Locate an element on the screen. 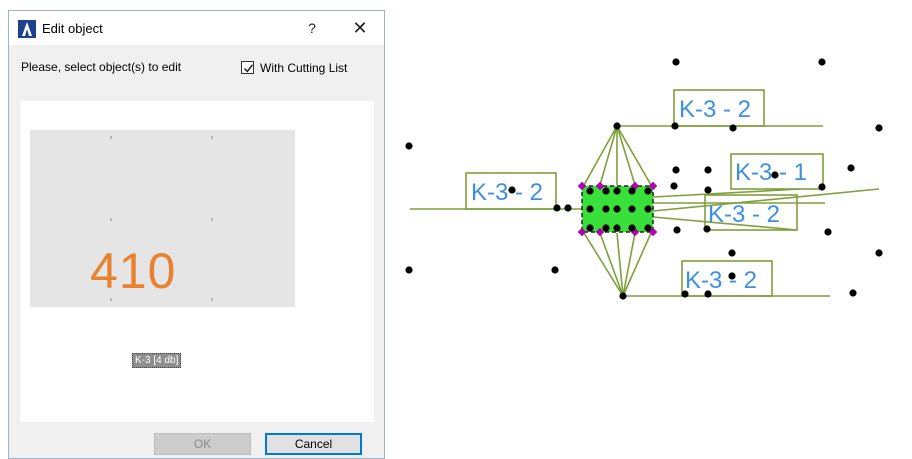  cutting-list-label: With Cutting List is located at coordinates (304, 68).